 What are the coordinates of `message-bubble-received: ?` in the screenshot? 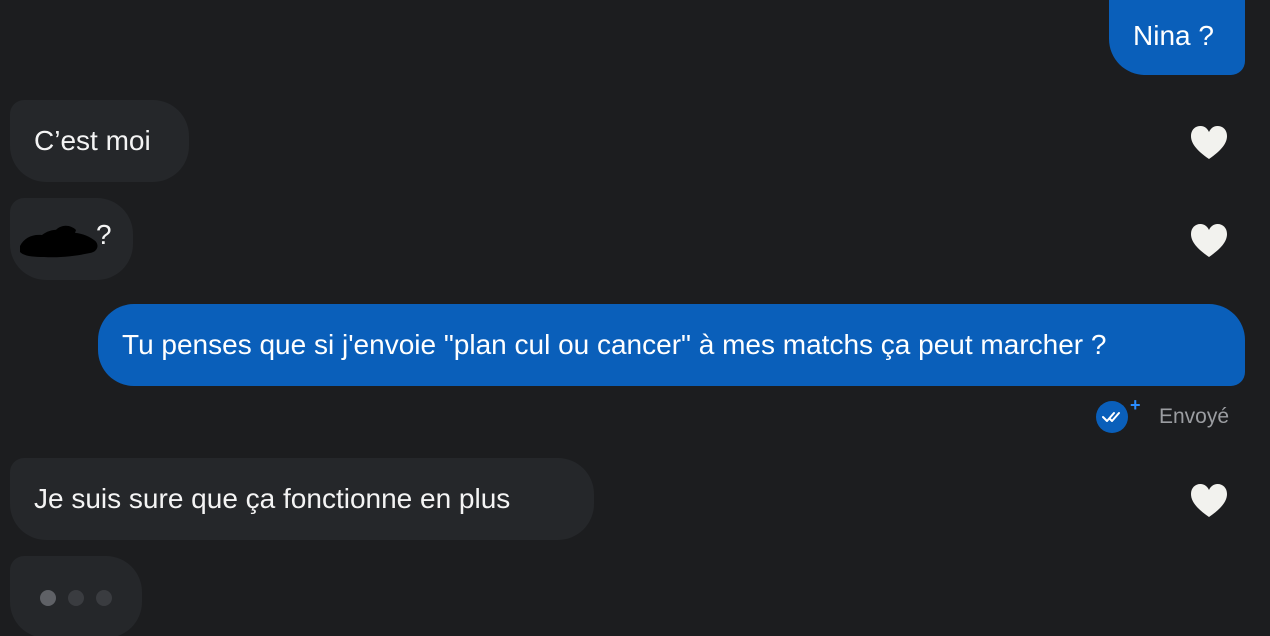 It's located at (71, 239).